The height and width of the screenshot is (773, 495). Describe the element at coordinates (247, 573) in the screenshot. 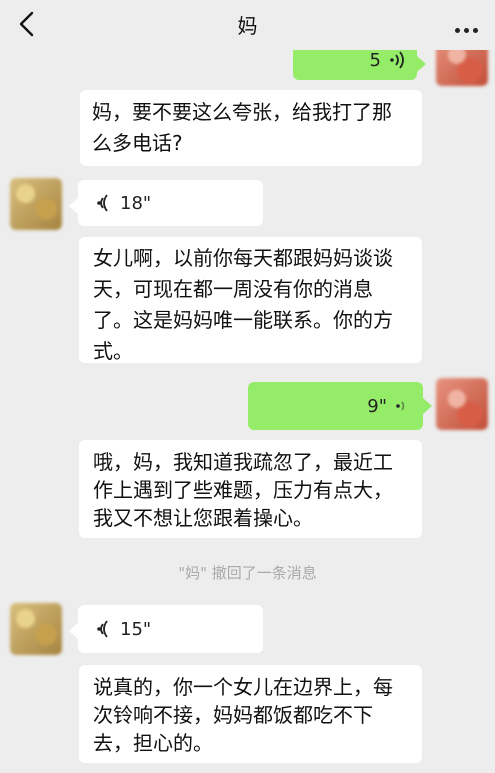

I see `recall-notice: "妈" 撤回了一条消息` at that location.